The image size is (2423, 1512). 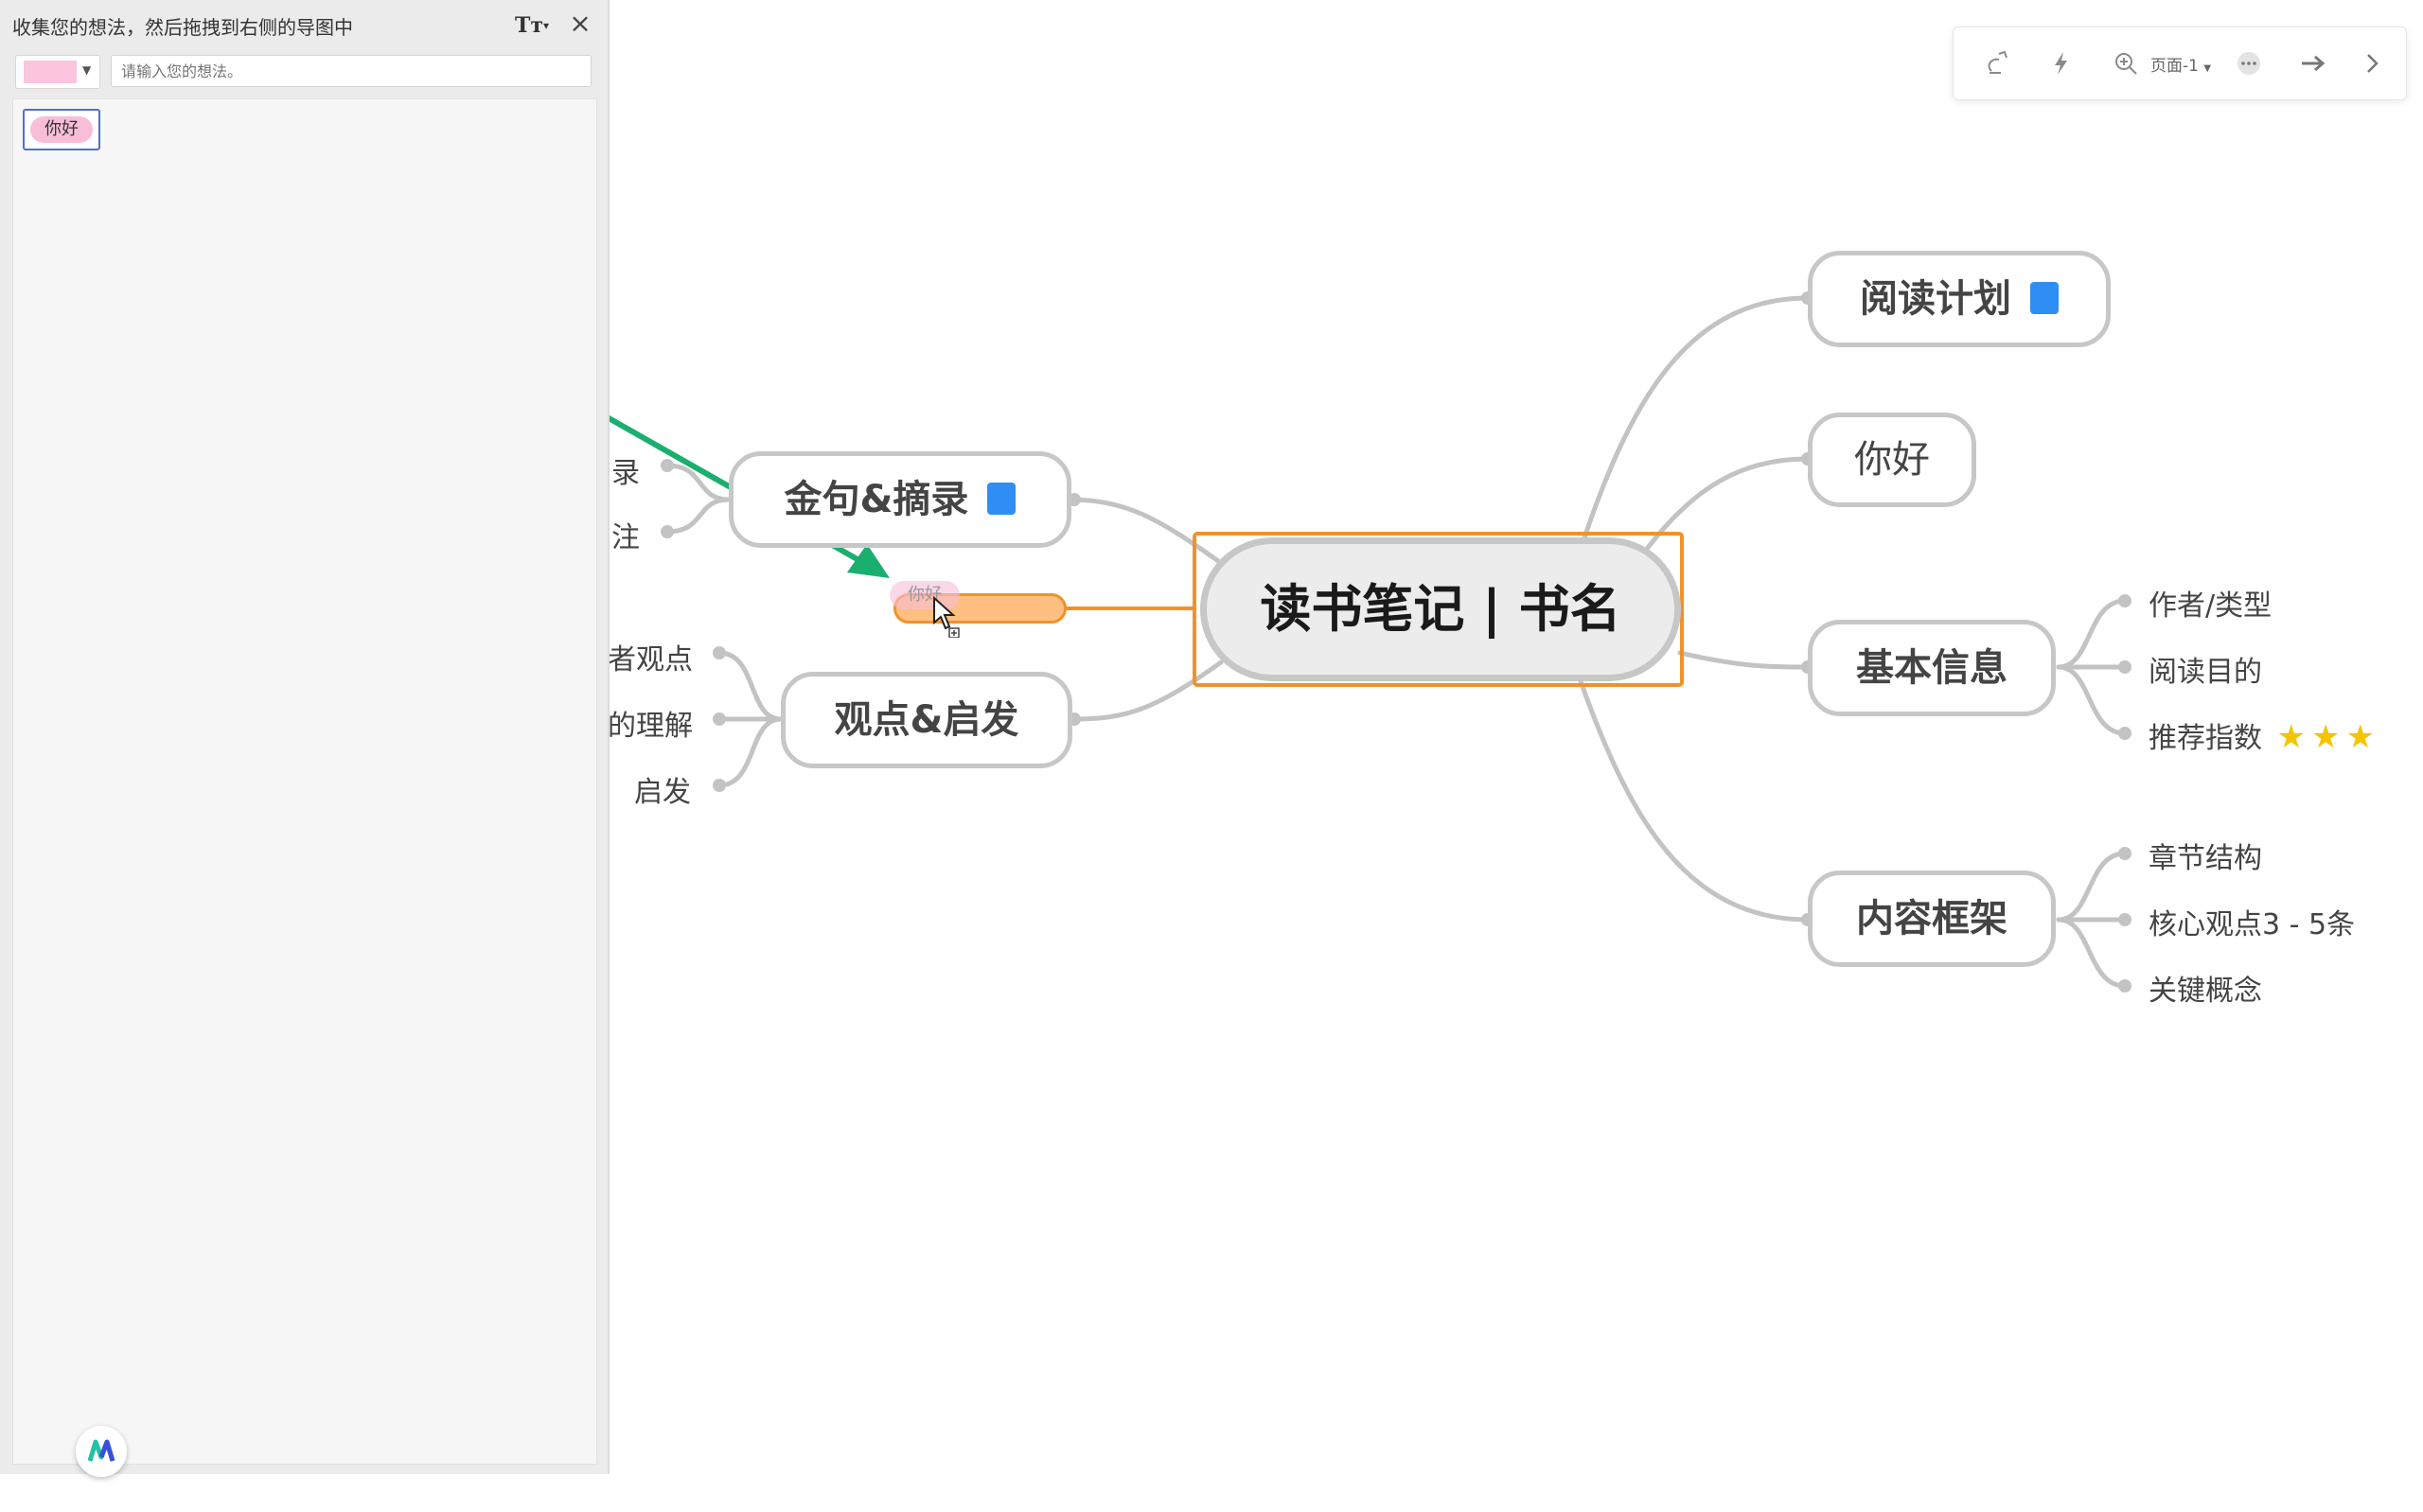 I want to click on font-size-button: Tт▾, so click(x=534, y=26).